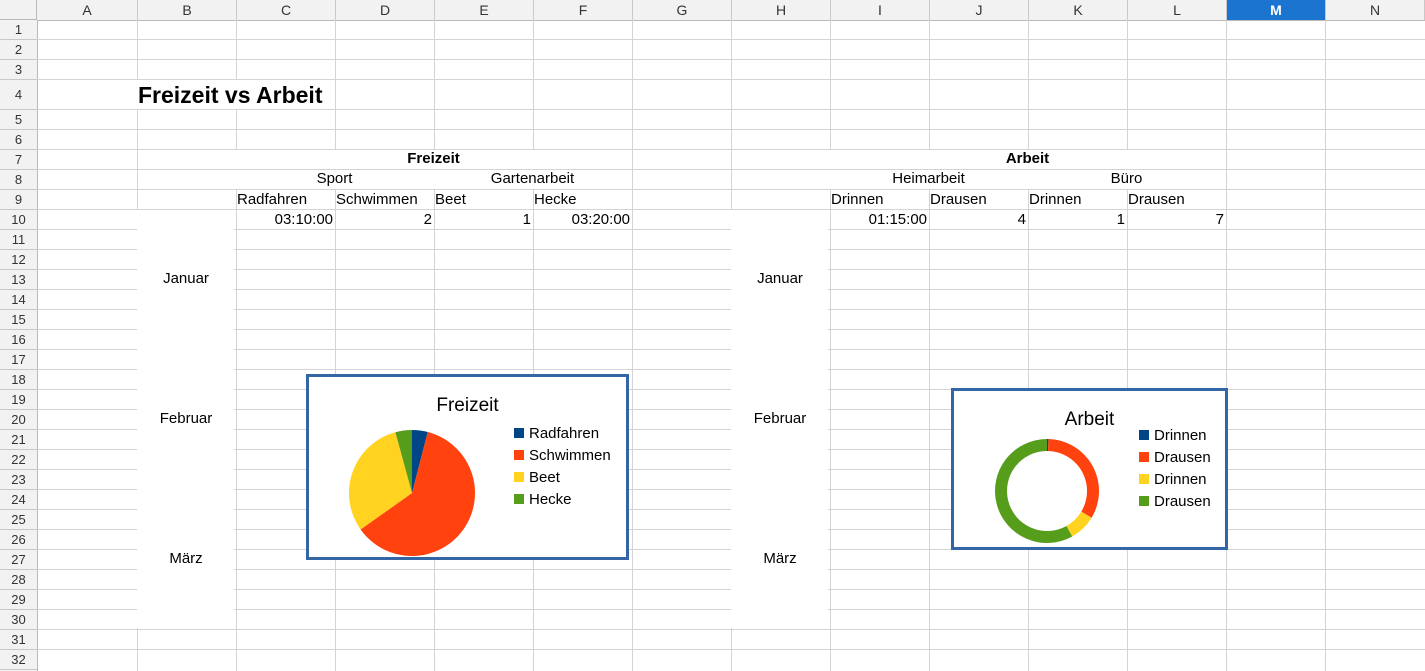 Image resolution: width=1425 pixels, height=671 pixels. What do you see at coordinates (18, 120) in the screenshot?
I see `row-header-5: 5` at bounding box center [18, 120].